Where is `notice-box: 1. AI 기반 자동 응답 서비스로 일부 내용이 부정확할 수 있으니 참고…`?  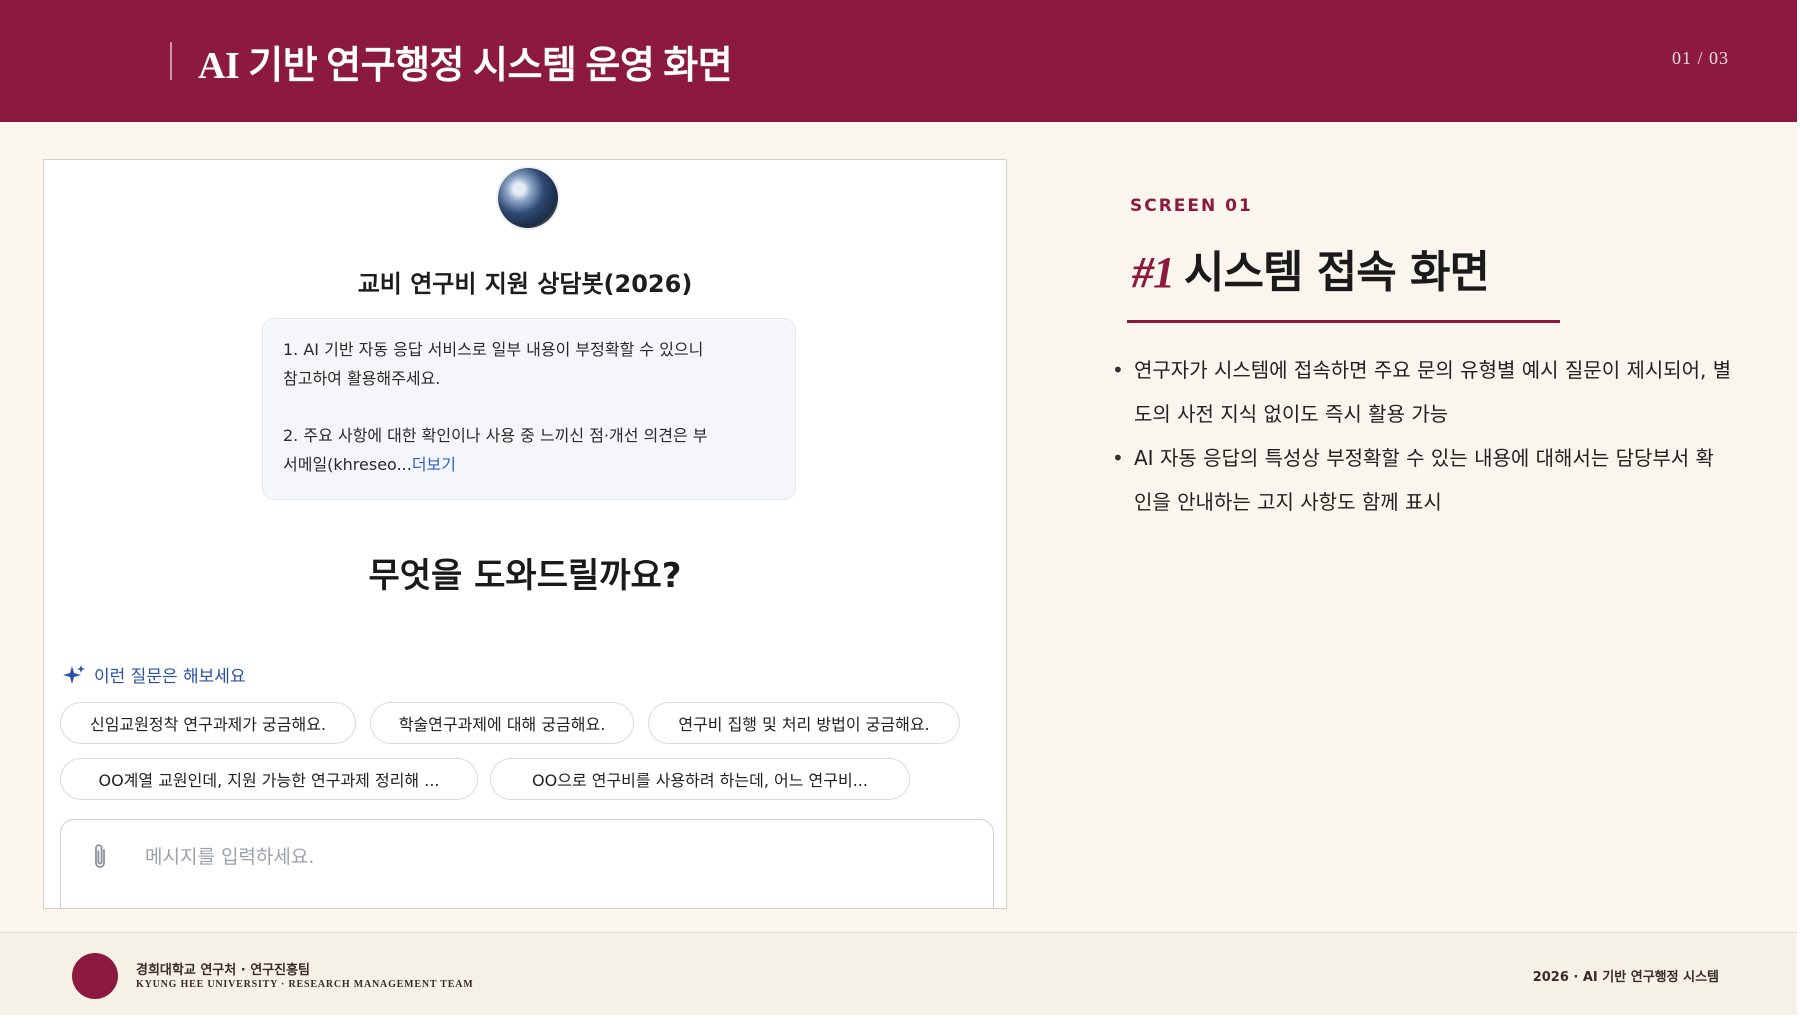
notice-box: 1. AI 기반 자동 응답 서비스로 일부 내용이 부정확할 수 있으니 참고… is located at coordinates (529, 409).